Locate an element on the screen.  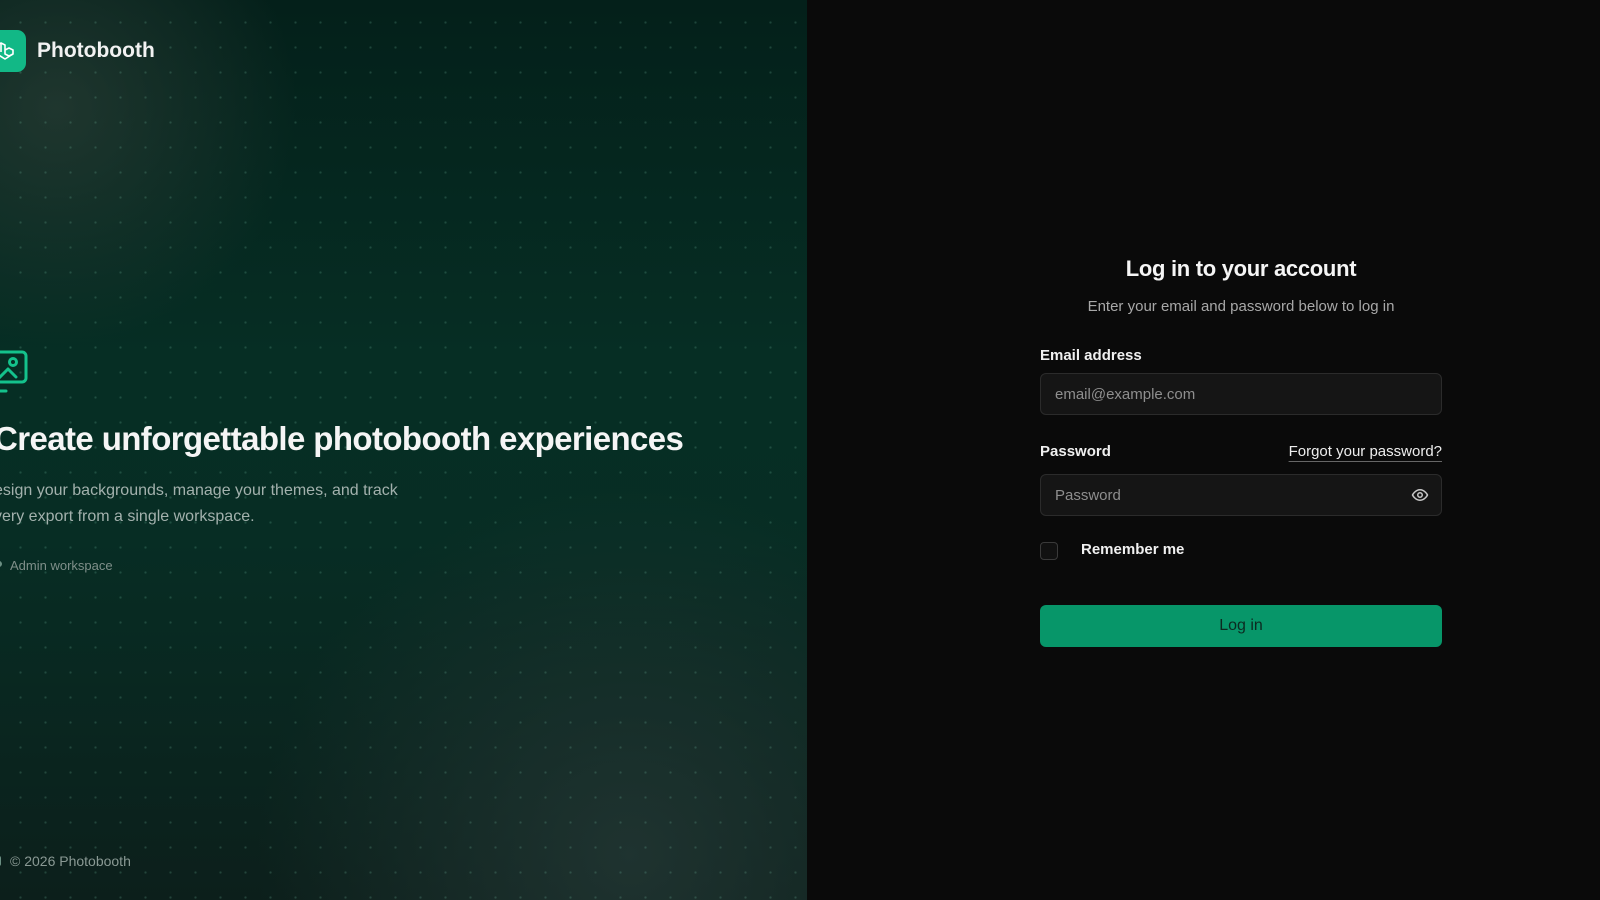
remember-me-label: Remember me is located at coordinates (1132, 549).